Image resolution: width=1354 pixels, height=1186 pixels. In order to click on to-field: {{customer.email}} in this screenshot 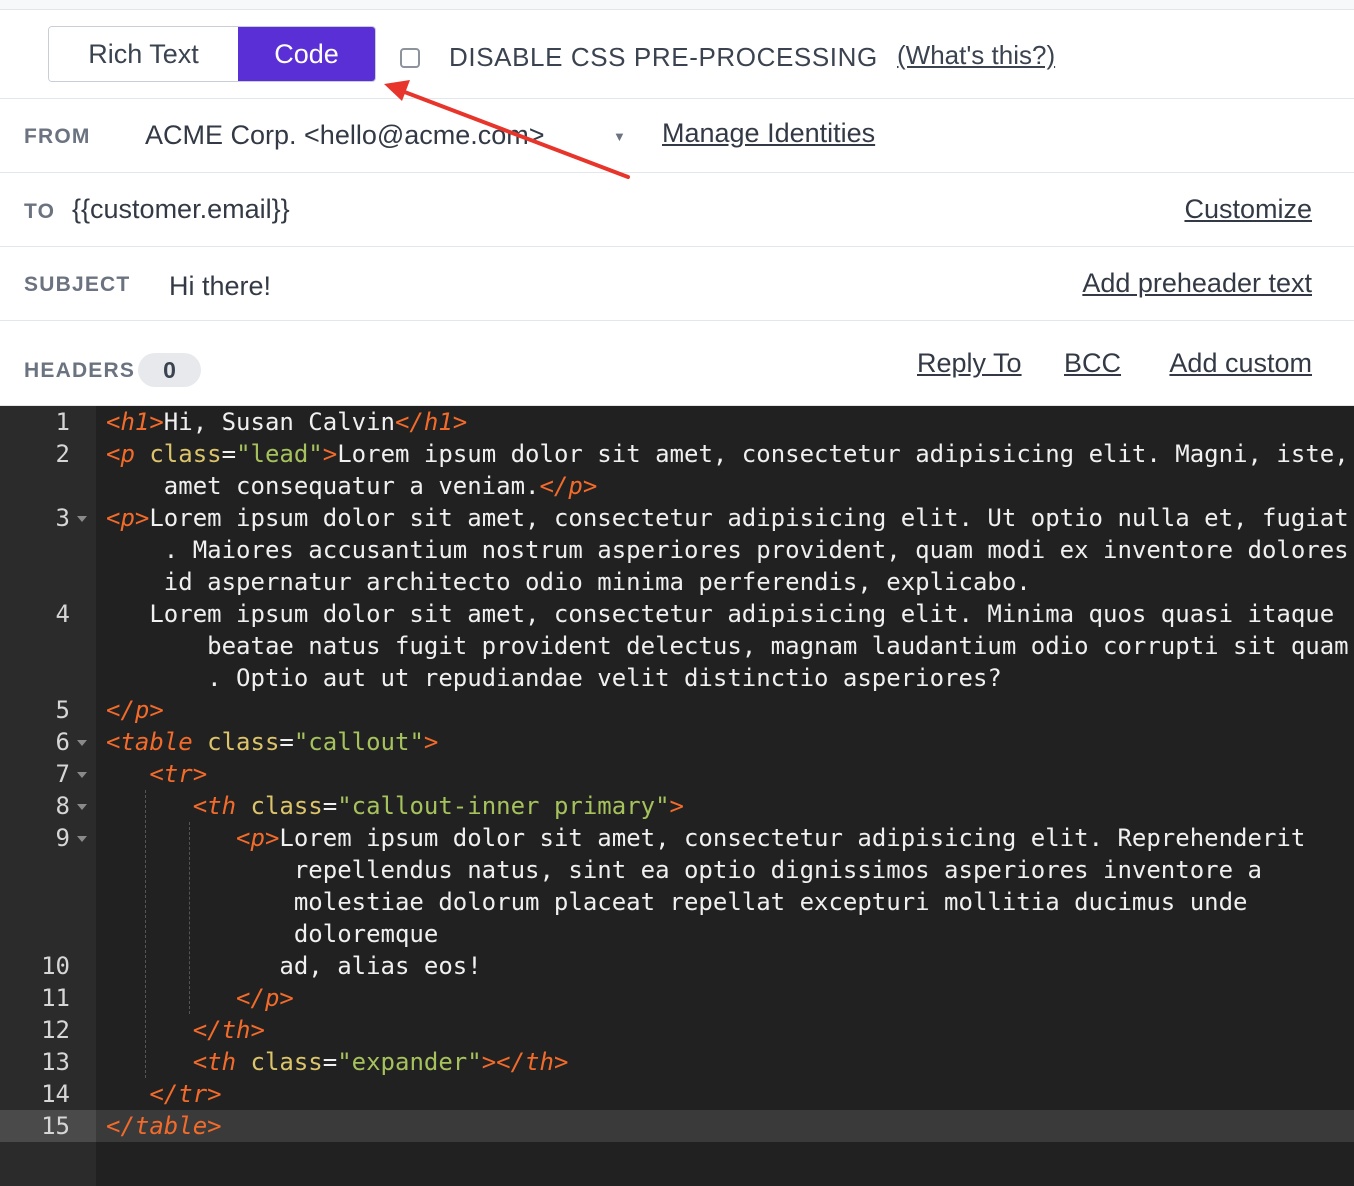, I will do `click(181, 209)`.